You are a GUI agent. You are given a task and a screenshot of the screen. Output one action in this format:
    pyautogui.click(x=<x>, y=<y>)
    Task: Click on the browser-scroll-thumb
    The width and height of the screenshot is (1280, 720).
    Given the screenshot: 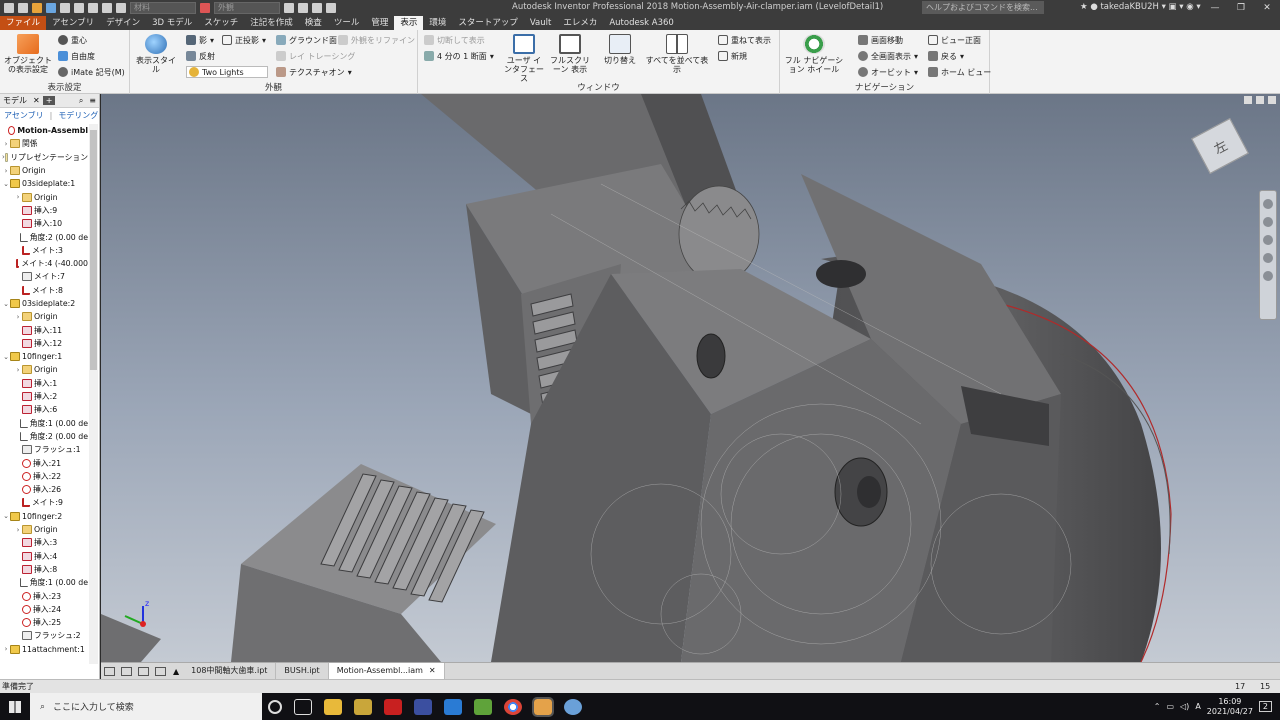 What is the action you would take?
    pyautogui.click(x=93, y=250)
    